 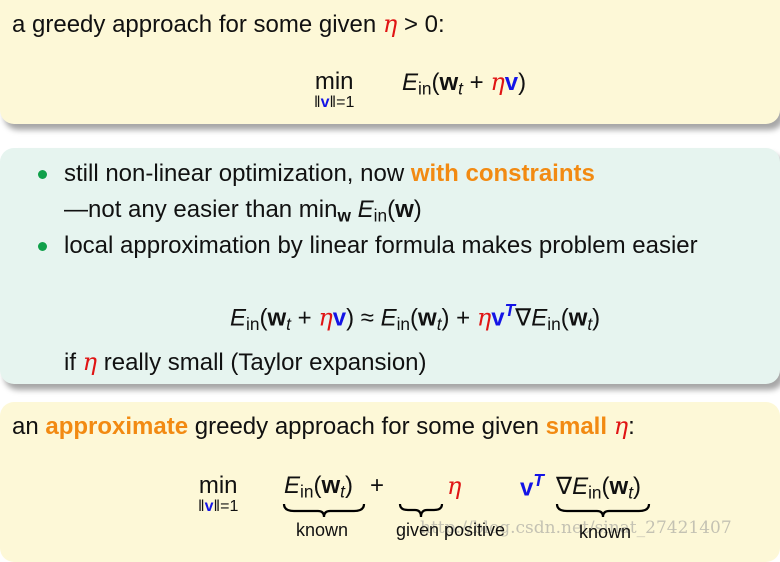 I want to click on plus-sign: +, so click(x=377, y=485).